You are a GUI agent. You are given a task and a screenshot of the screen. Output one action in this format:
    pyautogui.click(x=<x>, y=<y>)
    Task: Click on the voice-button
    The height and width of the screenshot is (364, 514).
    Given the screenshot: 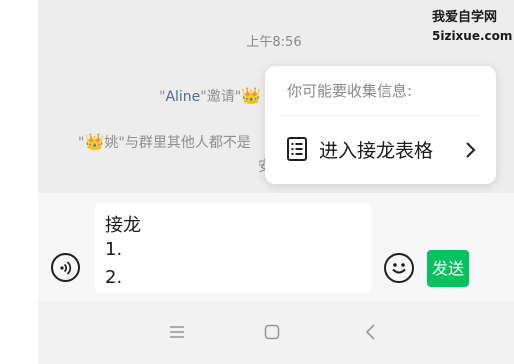 What is the action you would take?
    pyautogui.click(x=65, y=267)
    